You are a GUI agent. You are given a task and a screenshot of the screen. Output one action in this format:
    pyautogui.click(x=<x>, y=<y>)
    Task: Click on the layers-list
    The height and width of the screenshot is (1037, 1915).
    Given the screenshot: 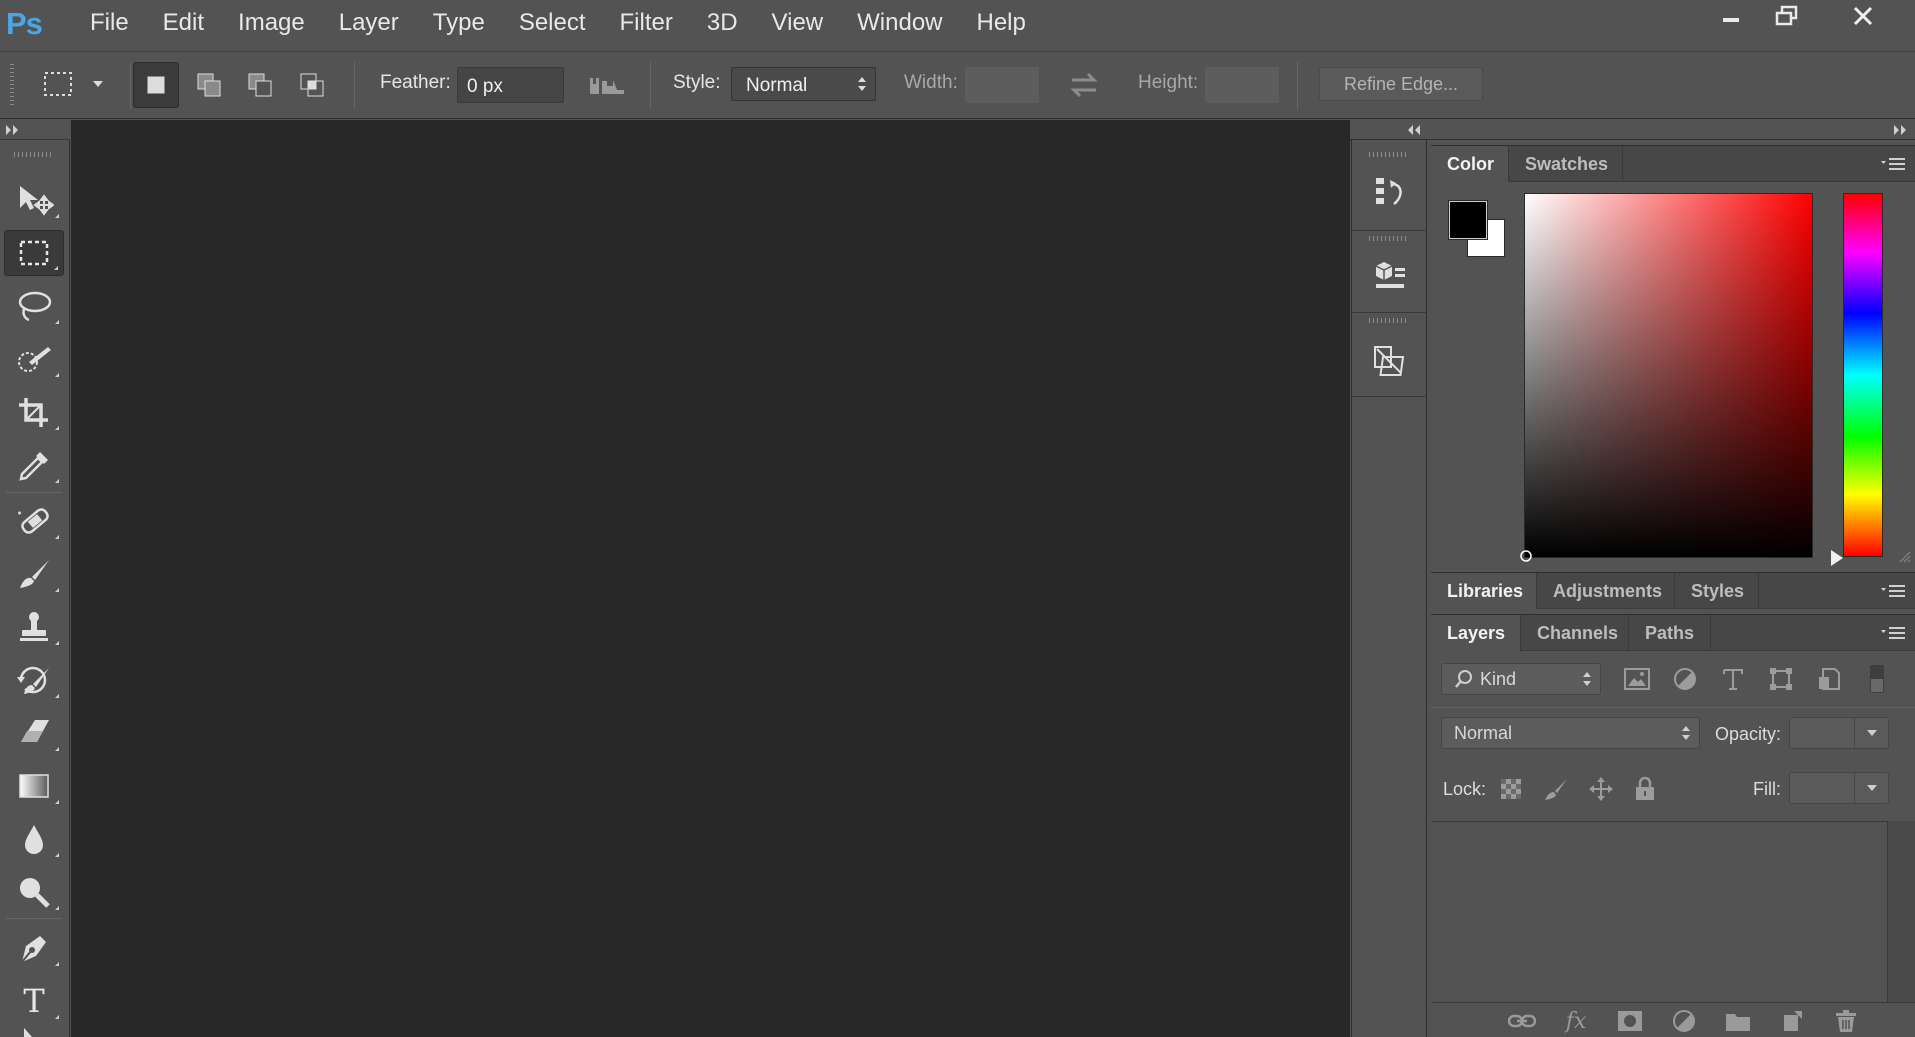 What is the action you would take?
    pyautogui.click(x=1659, y=911)
    